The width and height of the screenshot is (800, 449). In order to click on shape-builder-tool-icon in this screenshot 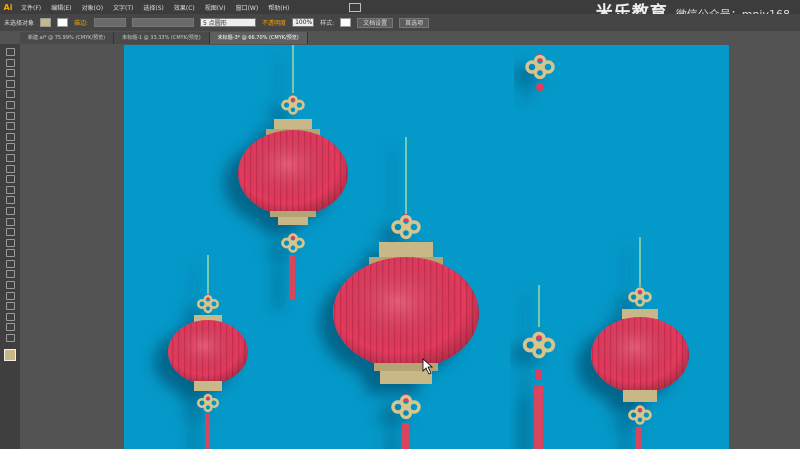, I will do `click(10, 221)`.